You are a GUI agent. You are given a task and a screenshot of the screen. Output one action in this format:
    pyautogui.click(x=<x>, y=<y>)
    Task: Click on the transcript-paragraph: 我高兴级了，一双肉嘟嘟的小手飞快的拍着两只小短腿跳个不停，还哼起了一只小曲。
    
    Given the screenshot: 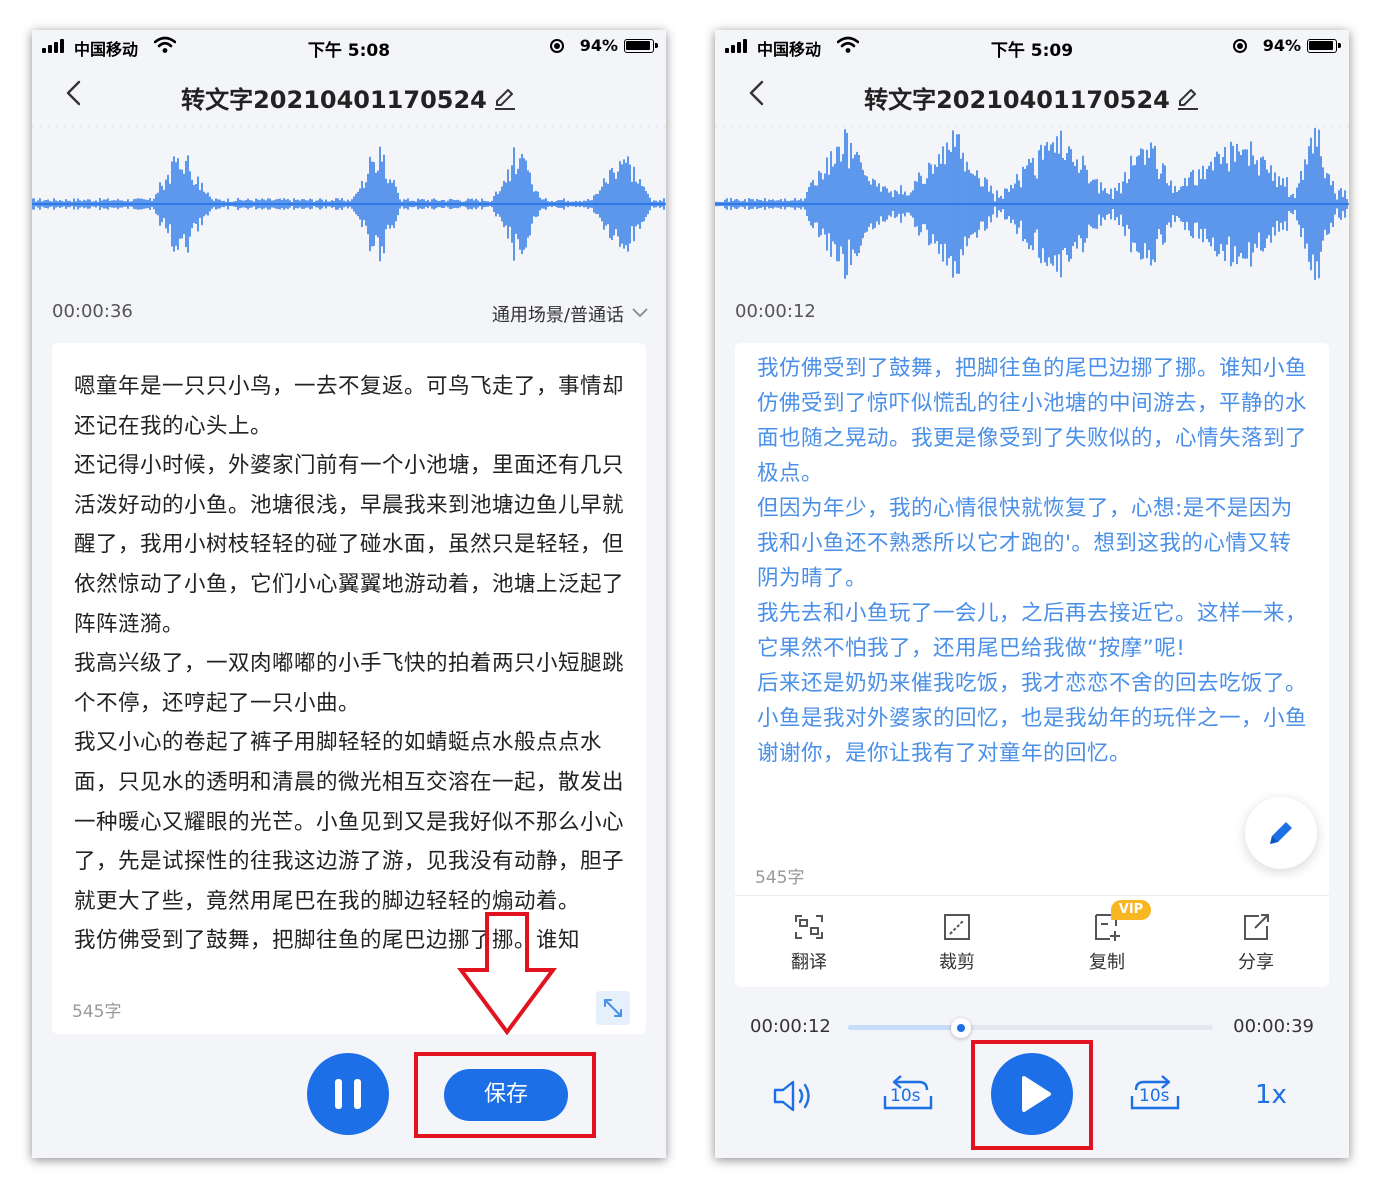 What is the action you would take?
    pyautogui.click(x=349, y=683)
    